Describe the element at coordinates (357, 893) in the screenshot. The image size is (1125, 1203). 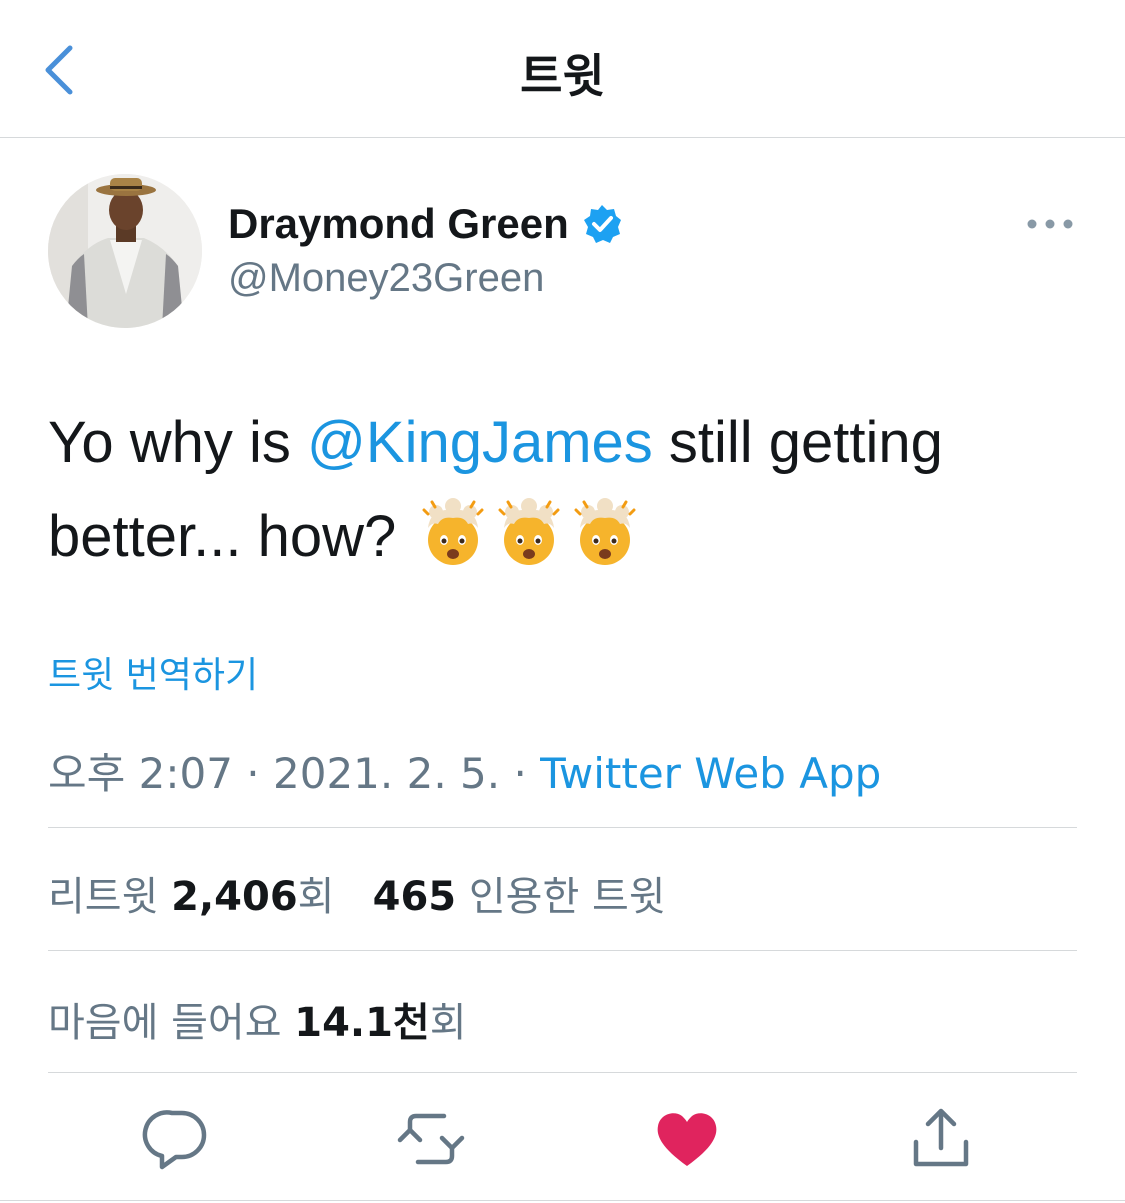
I see `retweet-stats-row: 리트윗 2,406회 465 인용한 트윗` at that location.